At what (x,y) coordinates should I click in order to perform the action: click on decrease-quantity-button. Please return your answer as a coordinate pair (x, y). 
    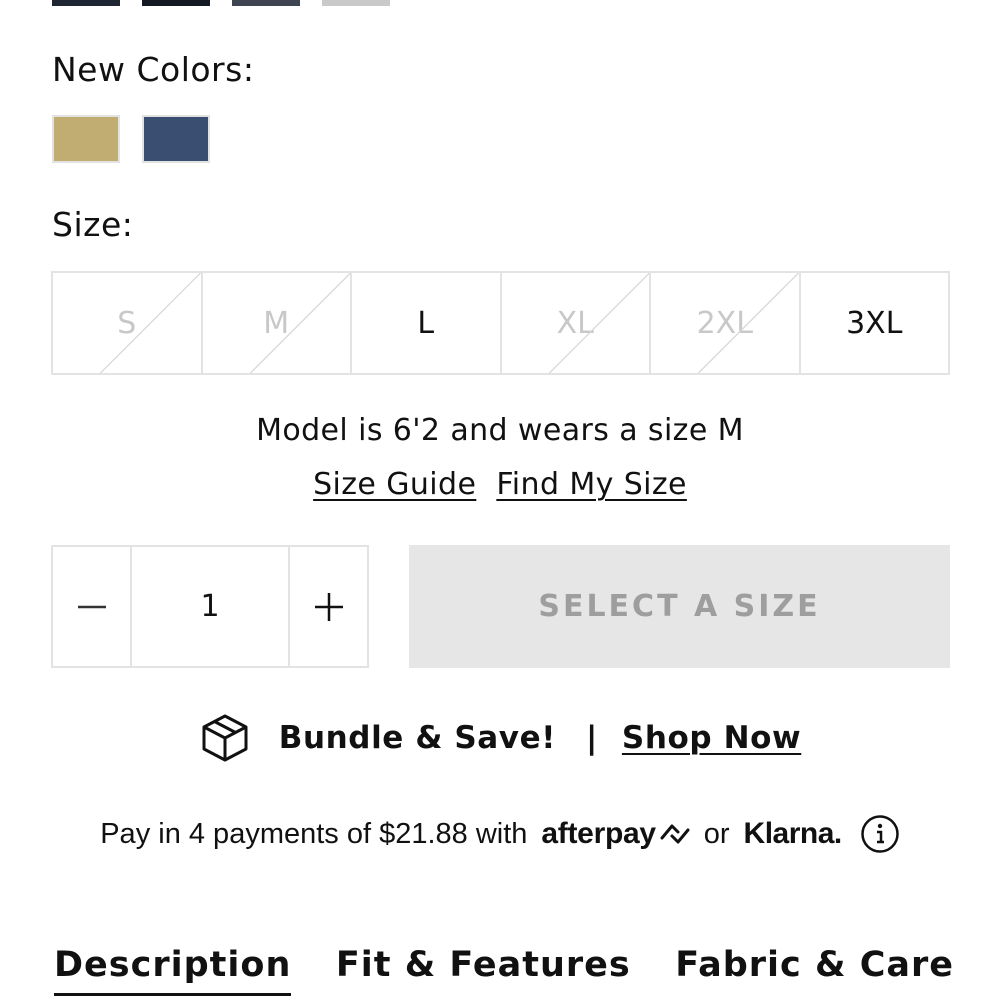
    Looking at the image, I should click on (91, 606).